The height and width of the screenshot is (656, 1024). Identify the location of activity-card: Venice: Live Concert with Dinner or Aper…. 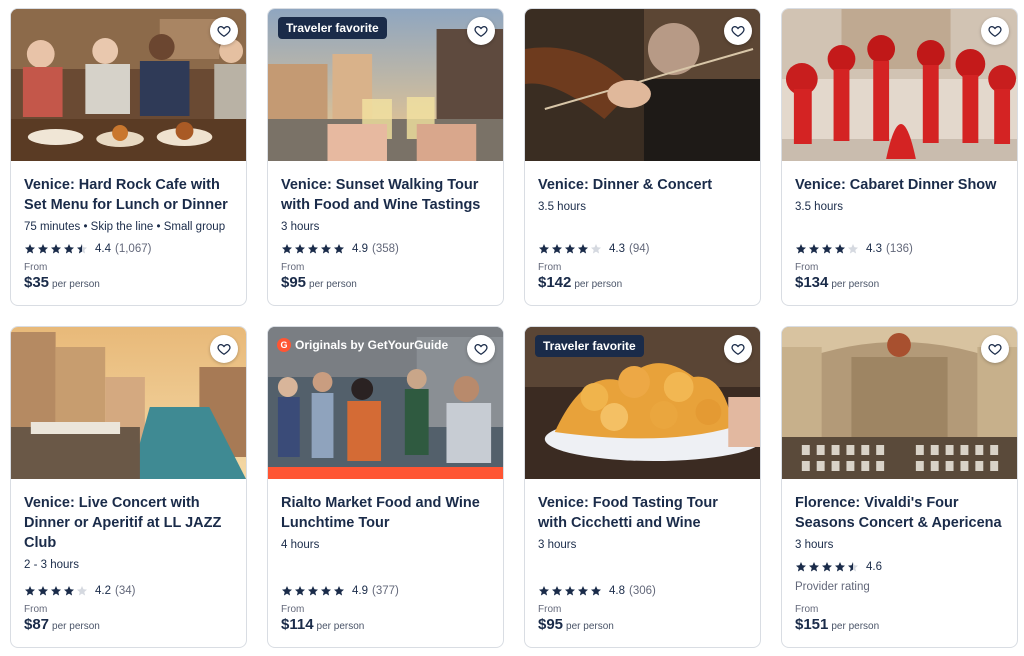
(128, 487).